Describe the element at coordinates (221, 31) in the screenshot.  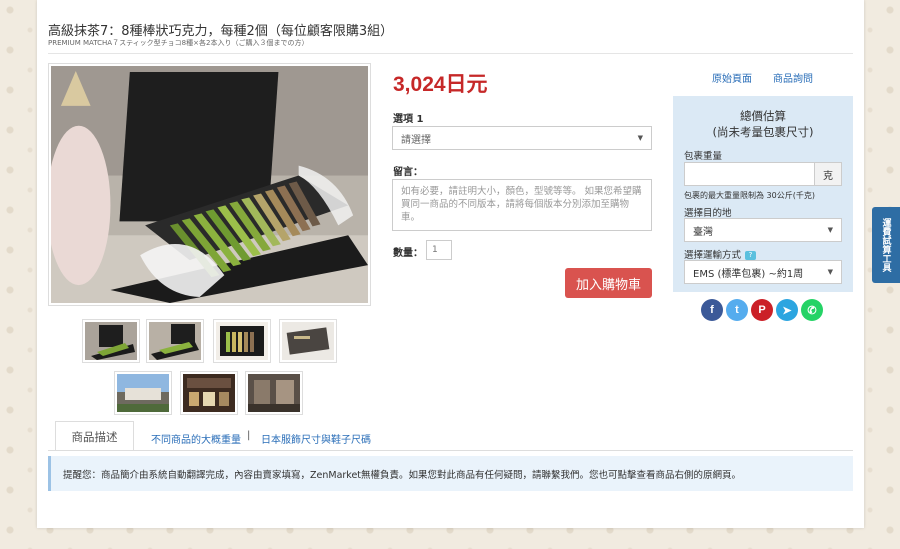
I see `product-title: 高級抹茶7：8種棒狀巧克力，每種2個（每位顧客限購3組）` at that location.